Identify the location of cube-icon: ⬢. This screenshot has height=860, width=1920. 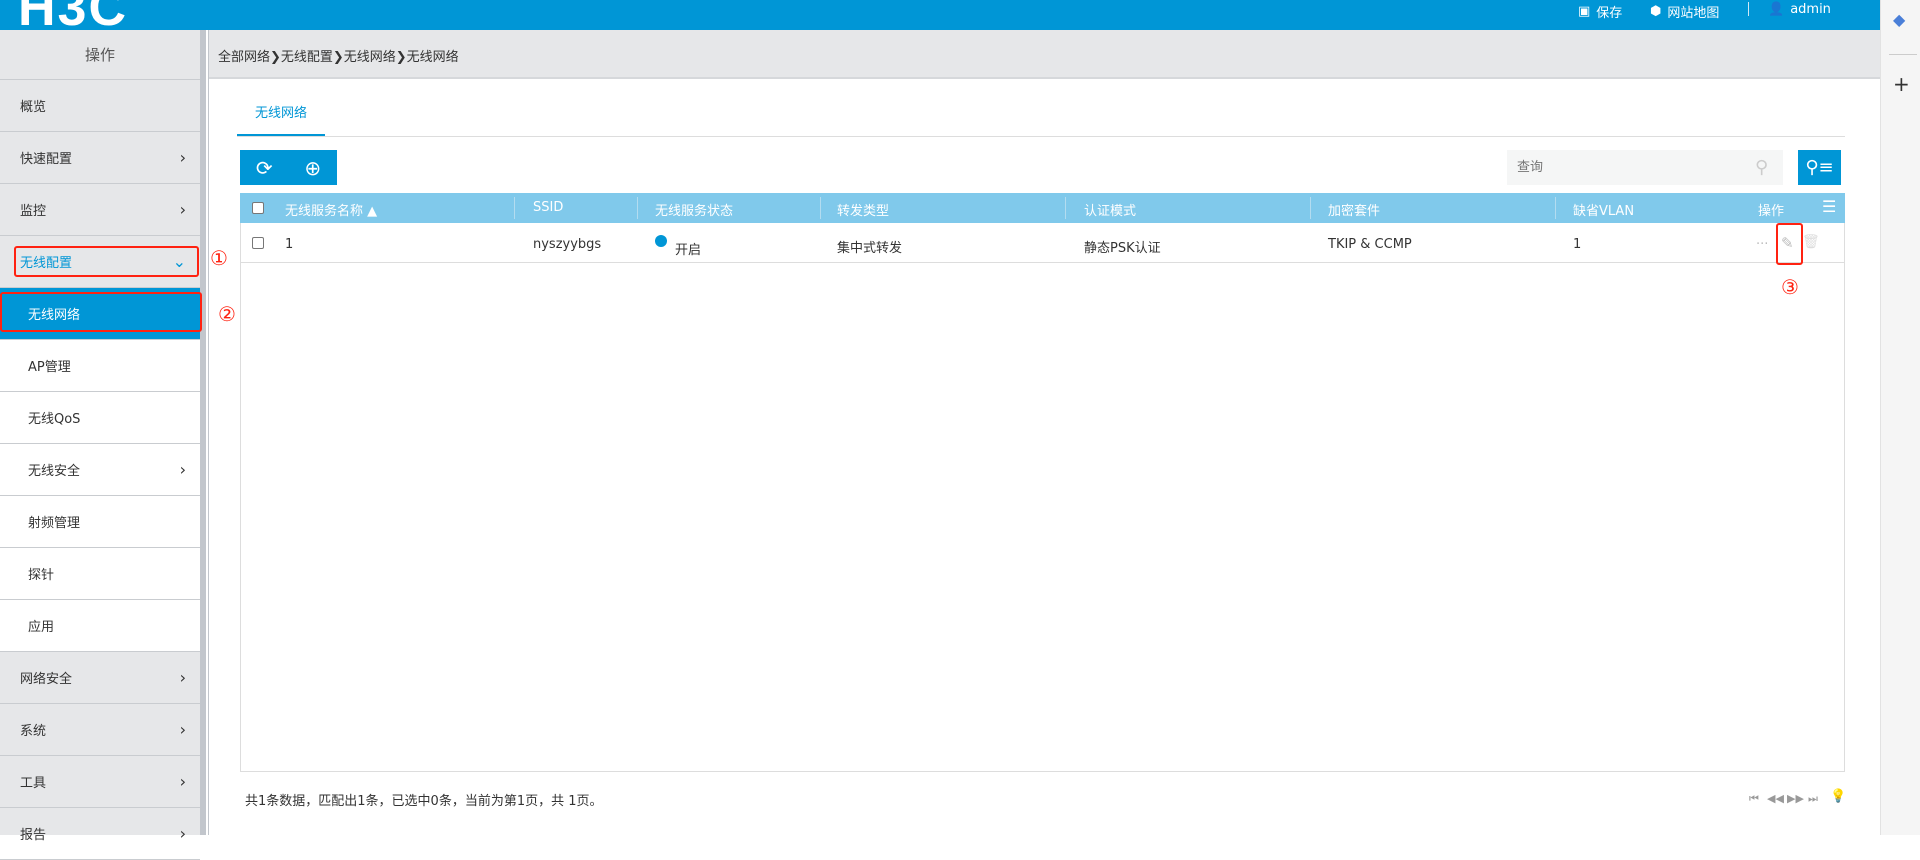
(1656, 11).